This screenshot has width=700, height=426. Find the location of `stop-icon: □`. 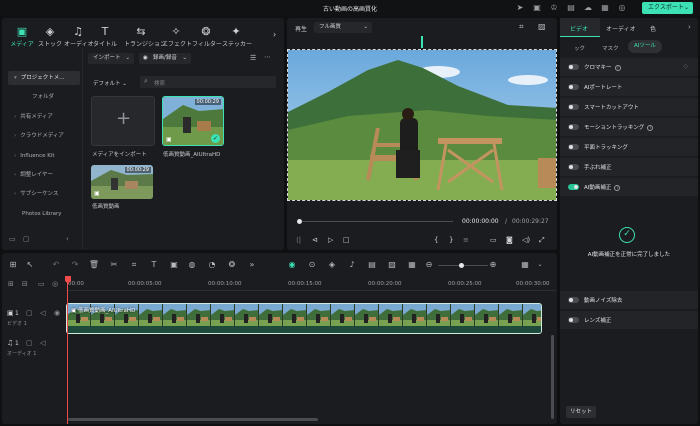

stop-icon: □ is located at coordinates (346, 240).